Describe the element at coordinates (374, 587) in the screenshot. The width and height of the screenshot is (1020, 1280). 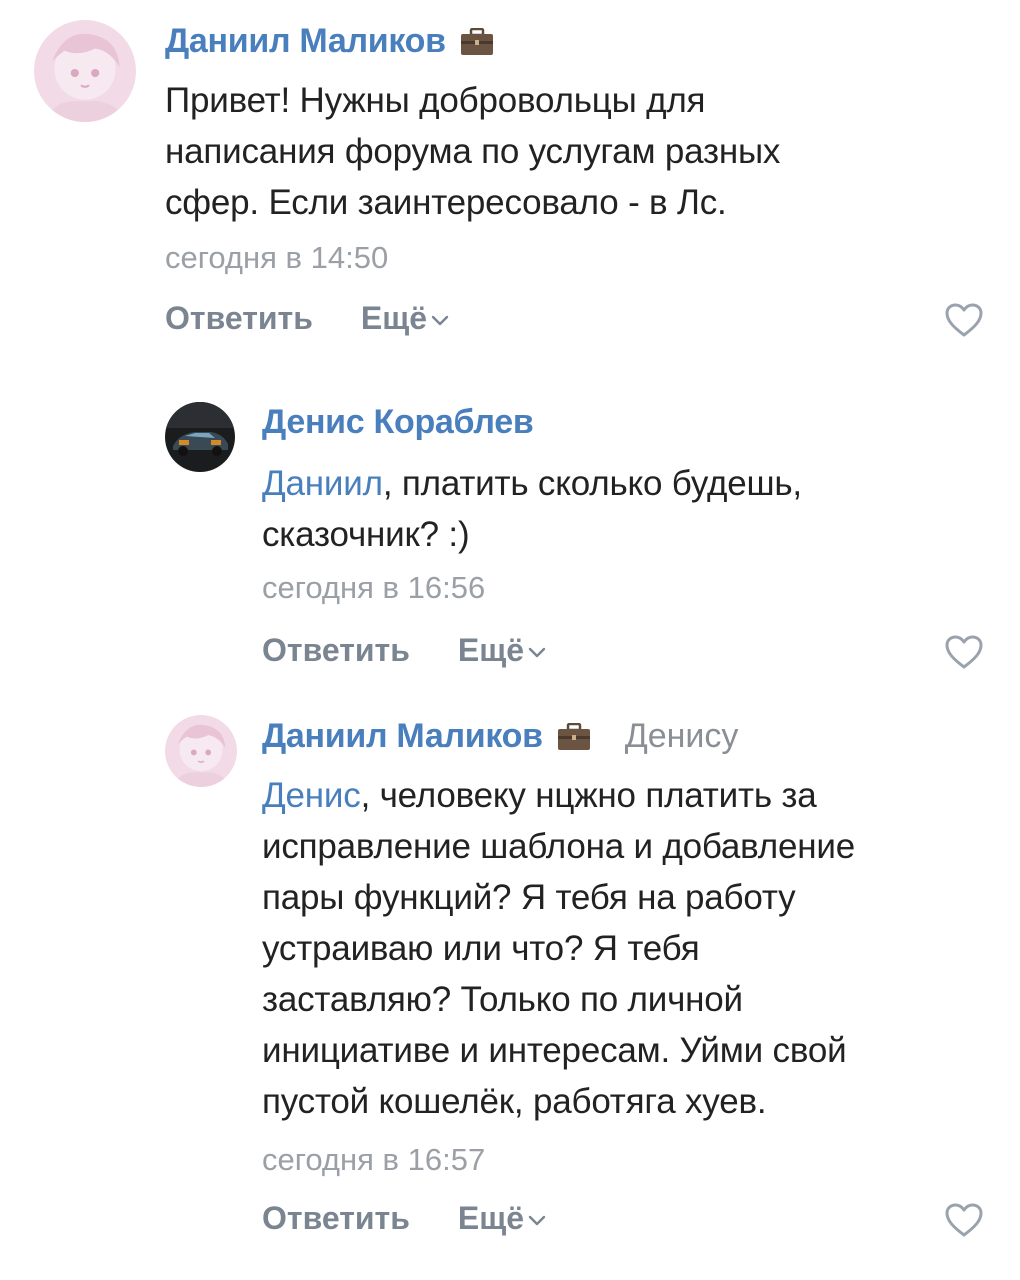
I see `timestamp: сегодня в 16:56` at that location.